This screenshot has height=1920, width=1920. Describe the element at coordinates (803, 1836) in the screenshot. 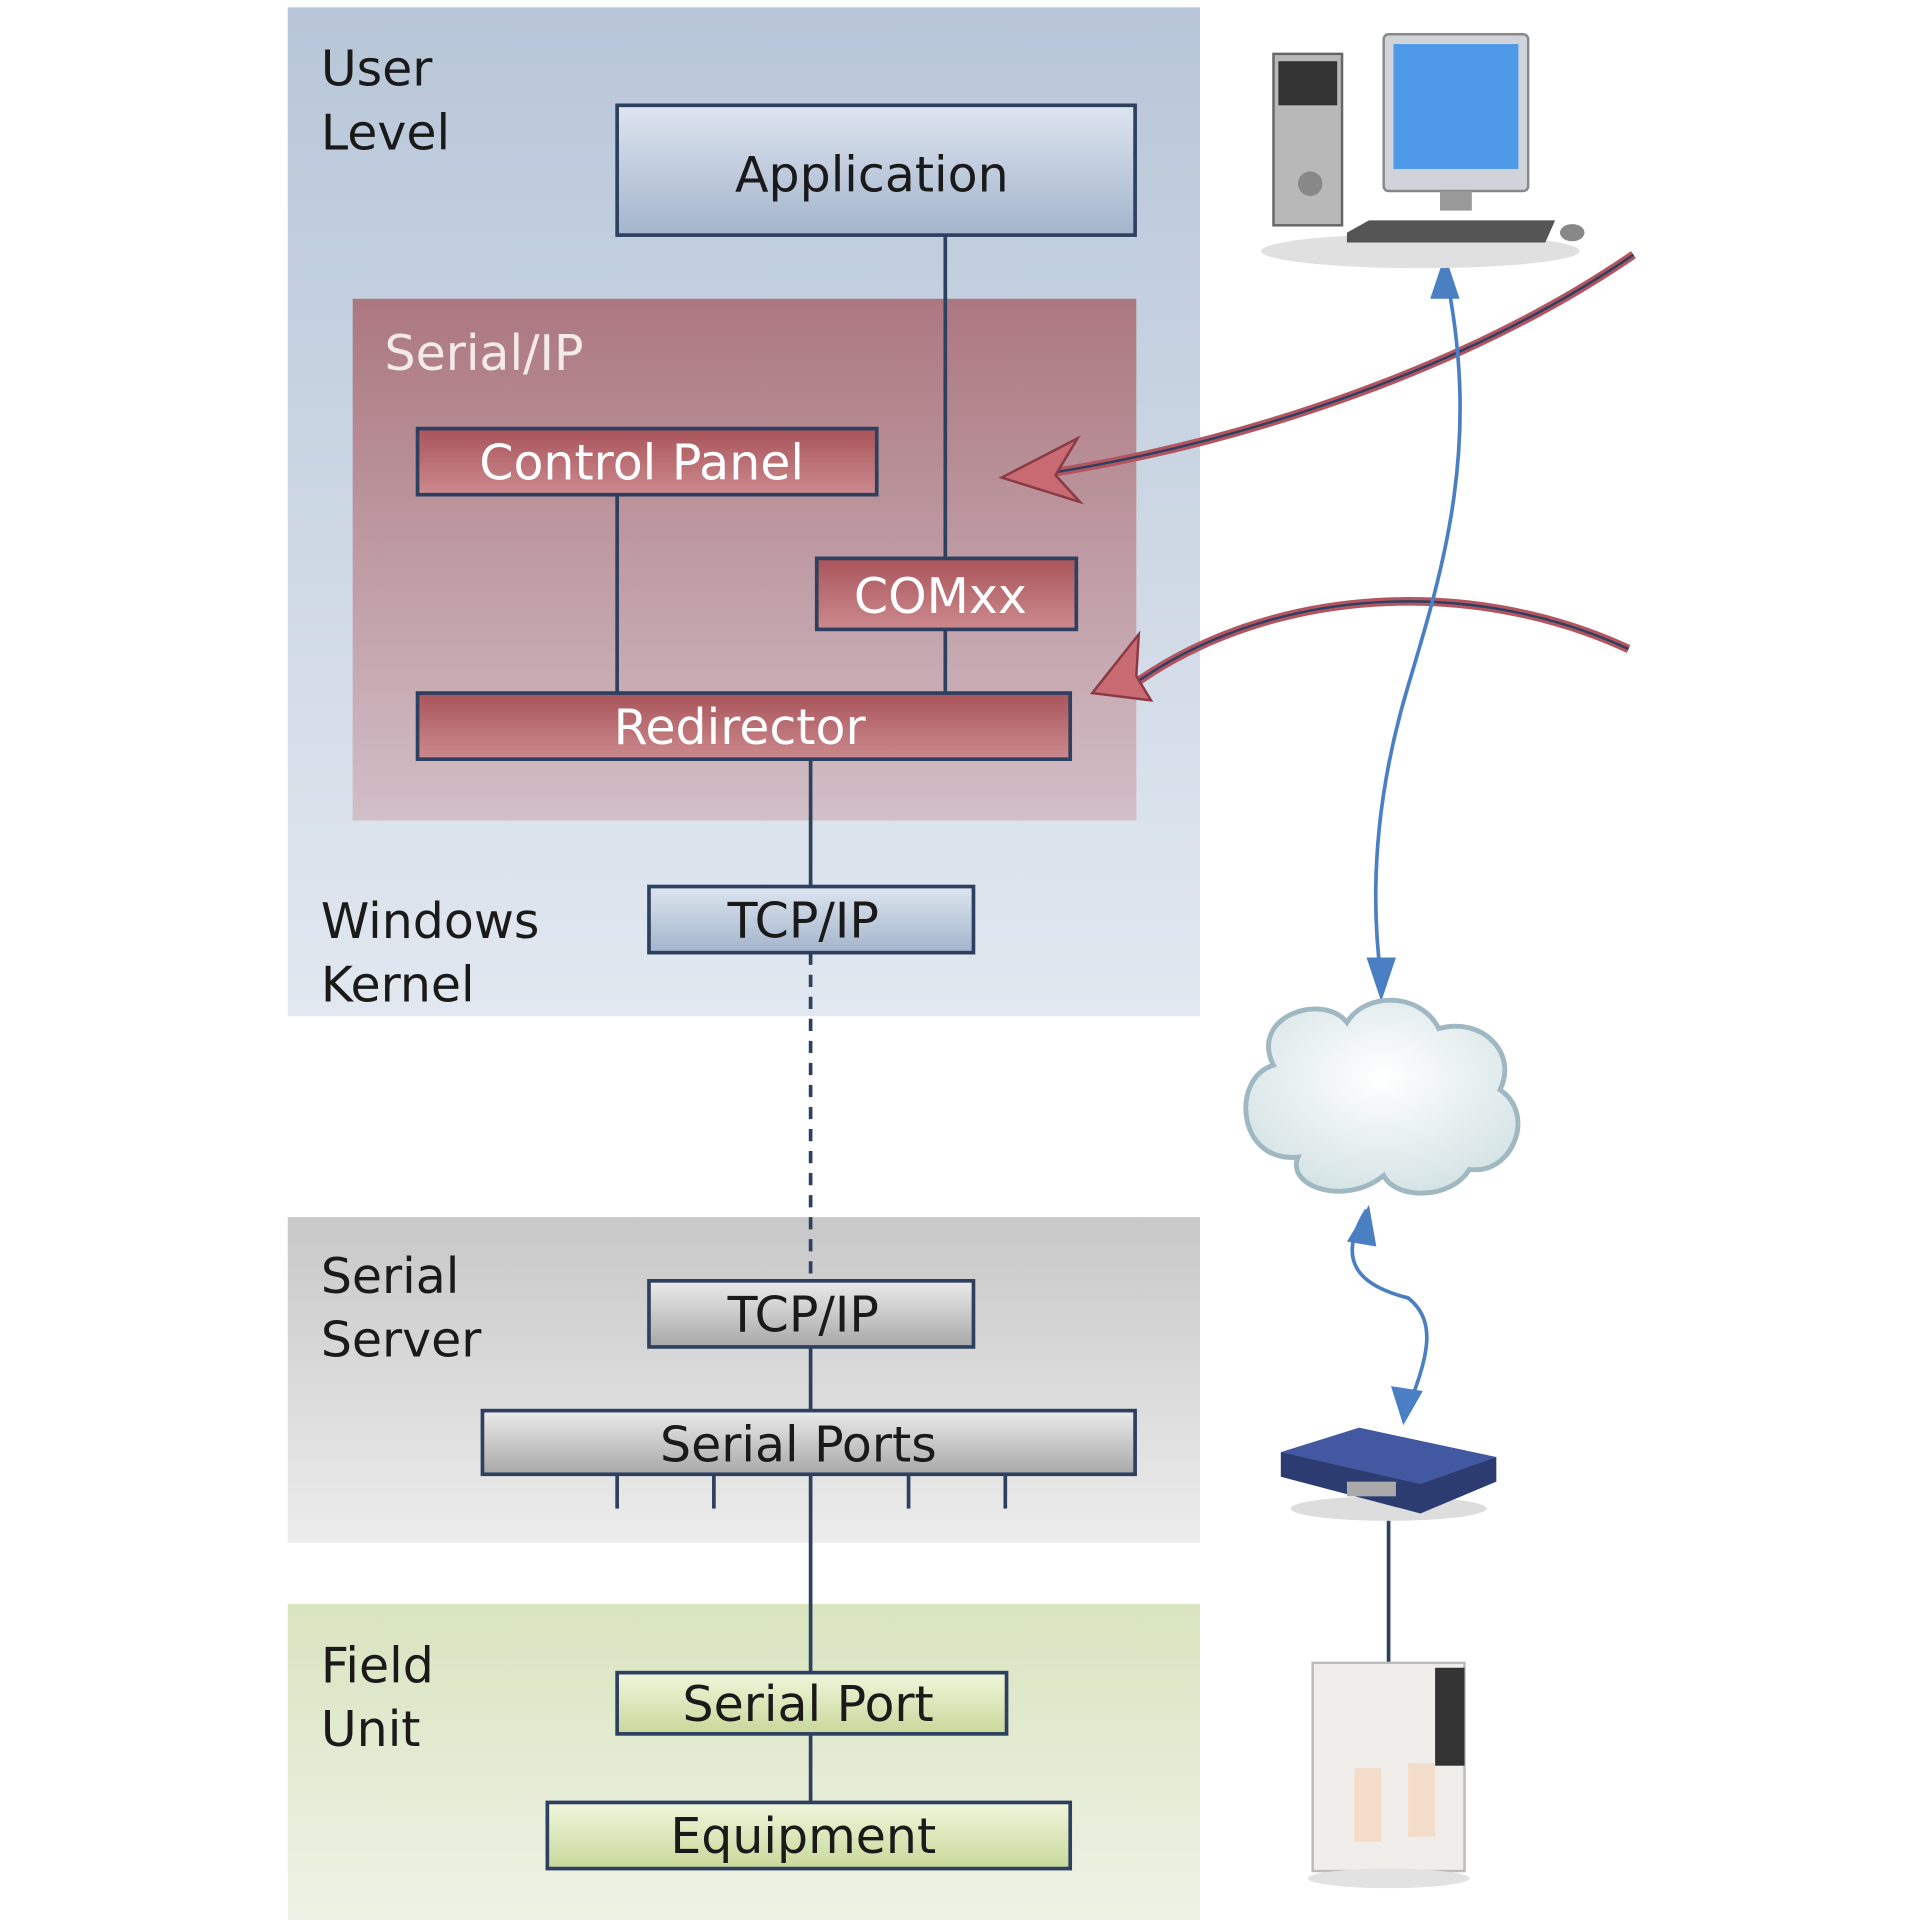

I see `equipment-text: Equipment` at that location.